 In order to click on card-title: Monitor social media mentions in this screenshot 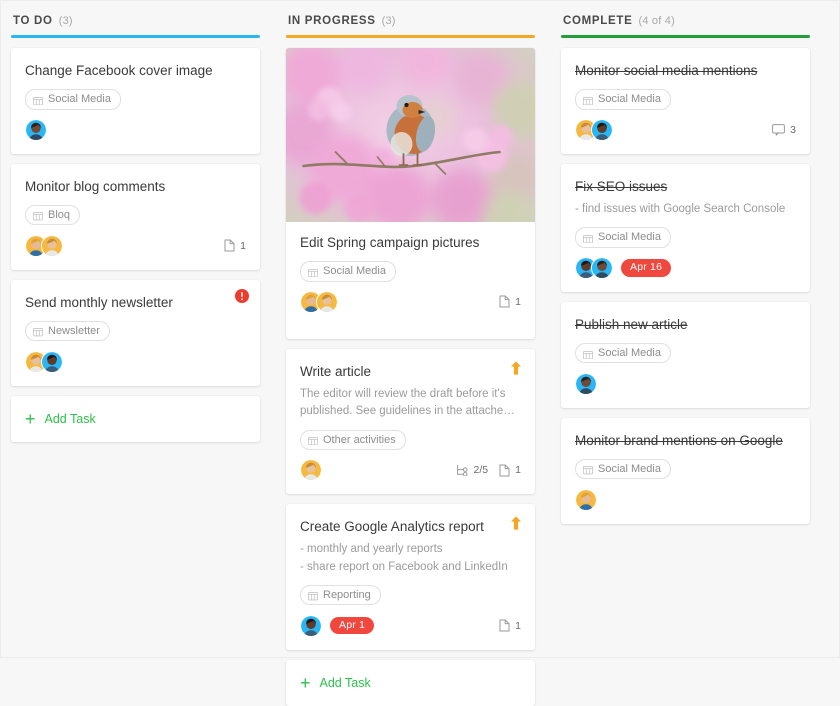, I will do `click(685, 71)`.